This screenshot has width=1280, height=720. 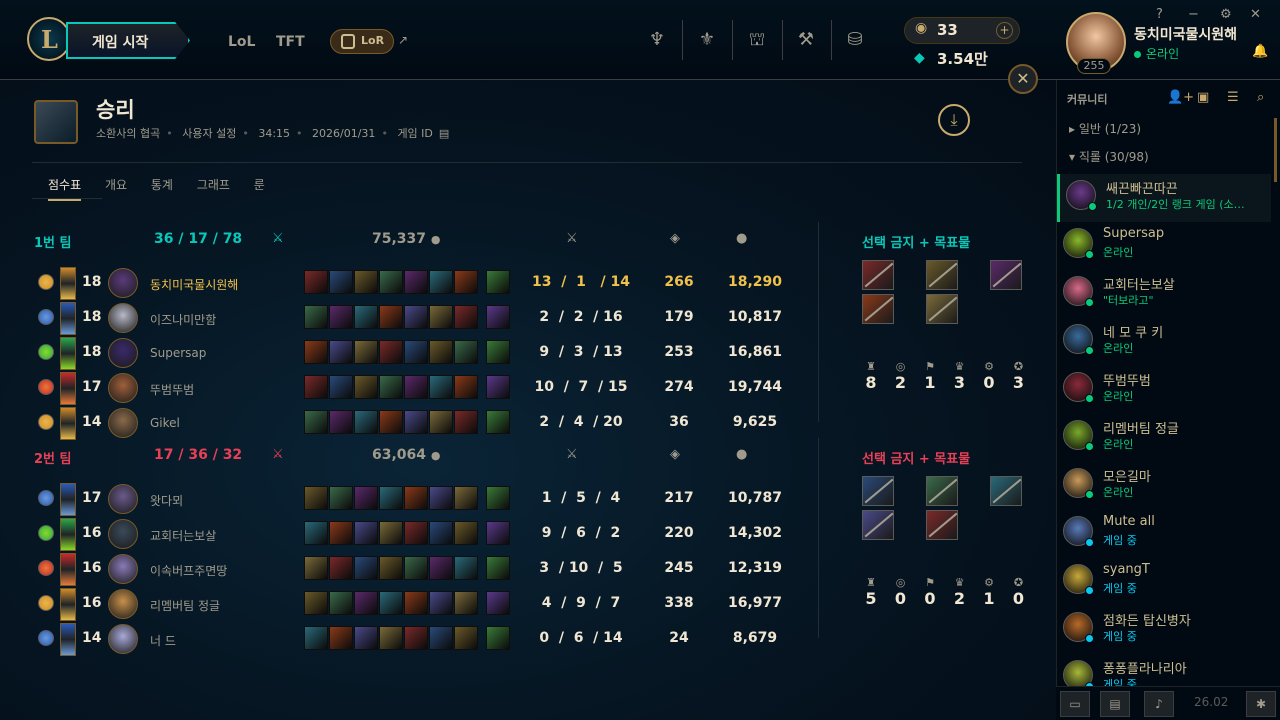 What do you see at coordinates (1164, 438) in the screenshot?
I see `friend-item: 리멤버팀 정글 온라인` at bounding box center [1164, 438].